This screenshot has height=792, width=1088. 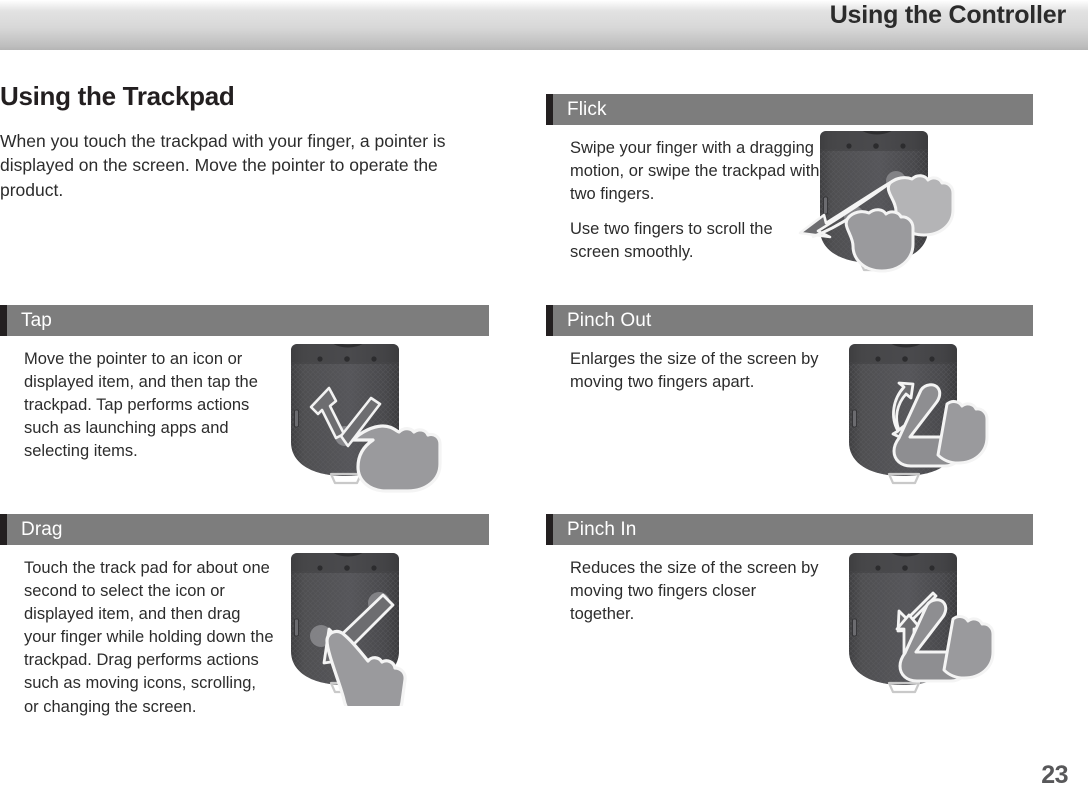 I want to click on section-title-flick: Flick, so click(x=587, y=109).